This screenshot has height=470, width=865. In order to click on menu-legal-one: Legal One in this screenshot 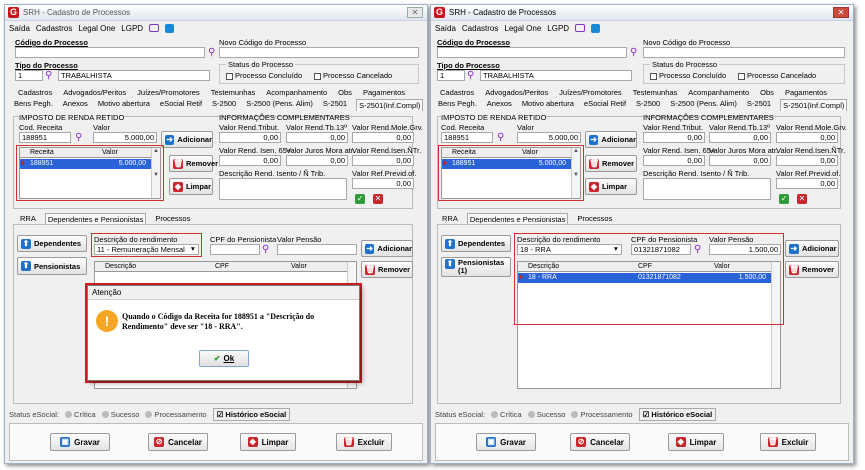, I will do `click(522, 28)`.